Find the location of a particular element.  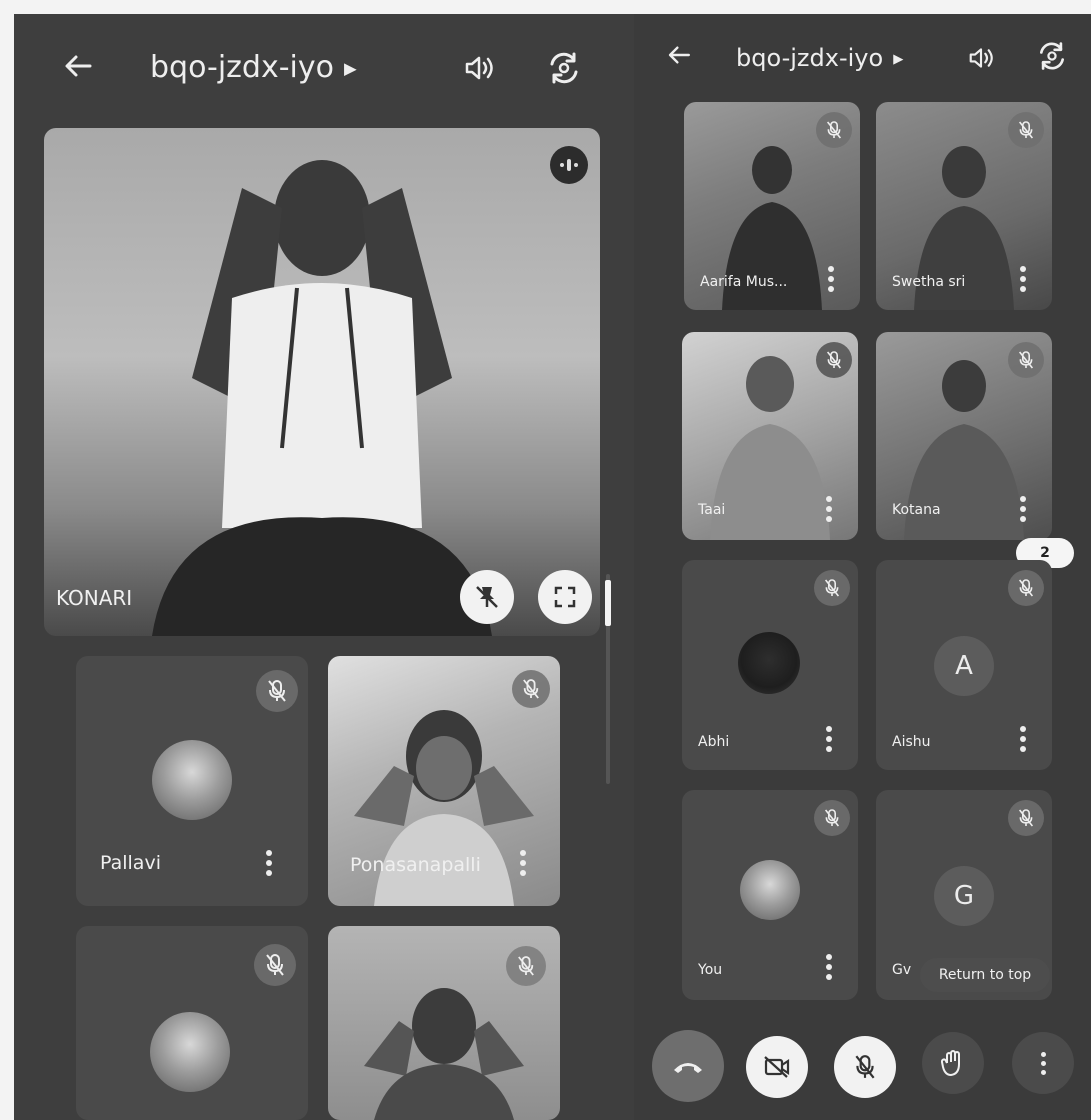

unpin-button is located at coordinates (487, 597).